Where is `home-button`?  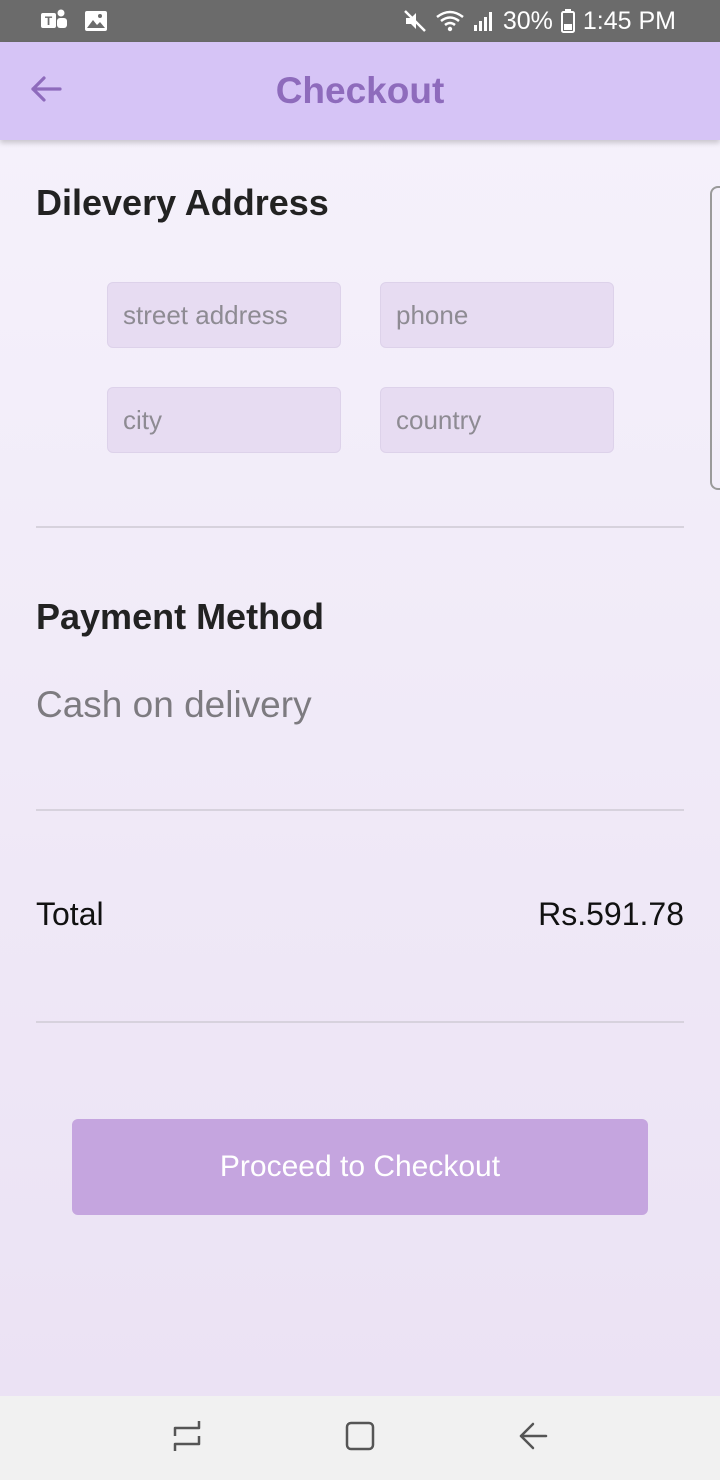
home-button is located at coordinates (360, 1438).